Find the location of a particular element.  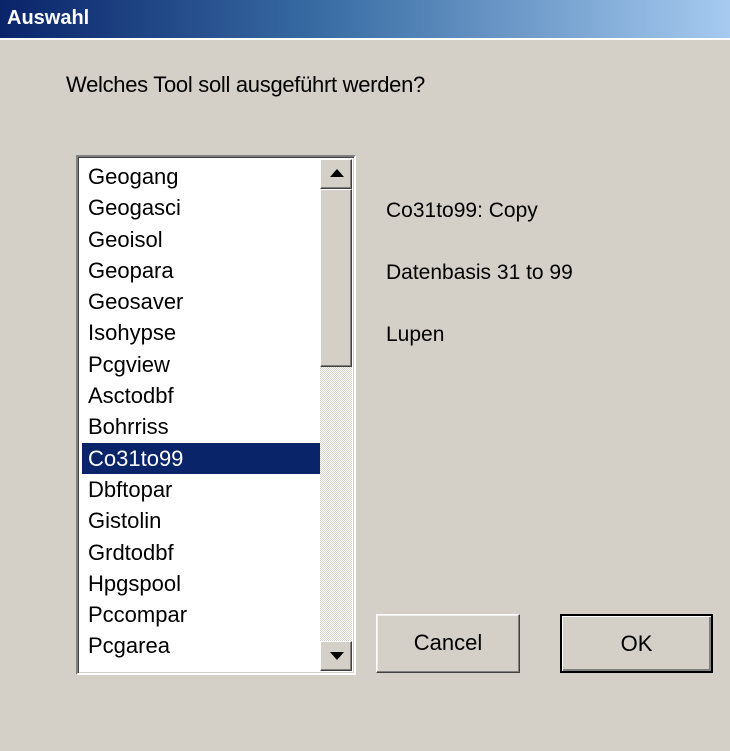

cancel-button: Cancel is located at coordinates (448, 643).